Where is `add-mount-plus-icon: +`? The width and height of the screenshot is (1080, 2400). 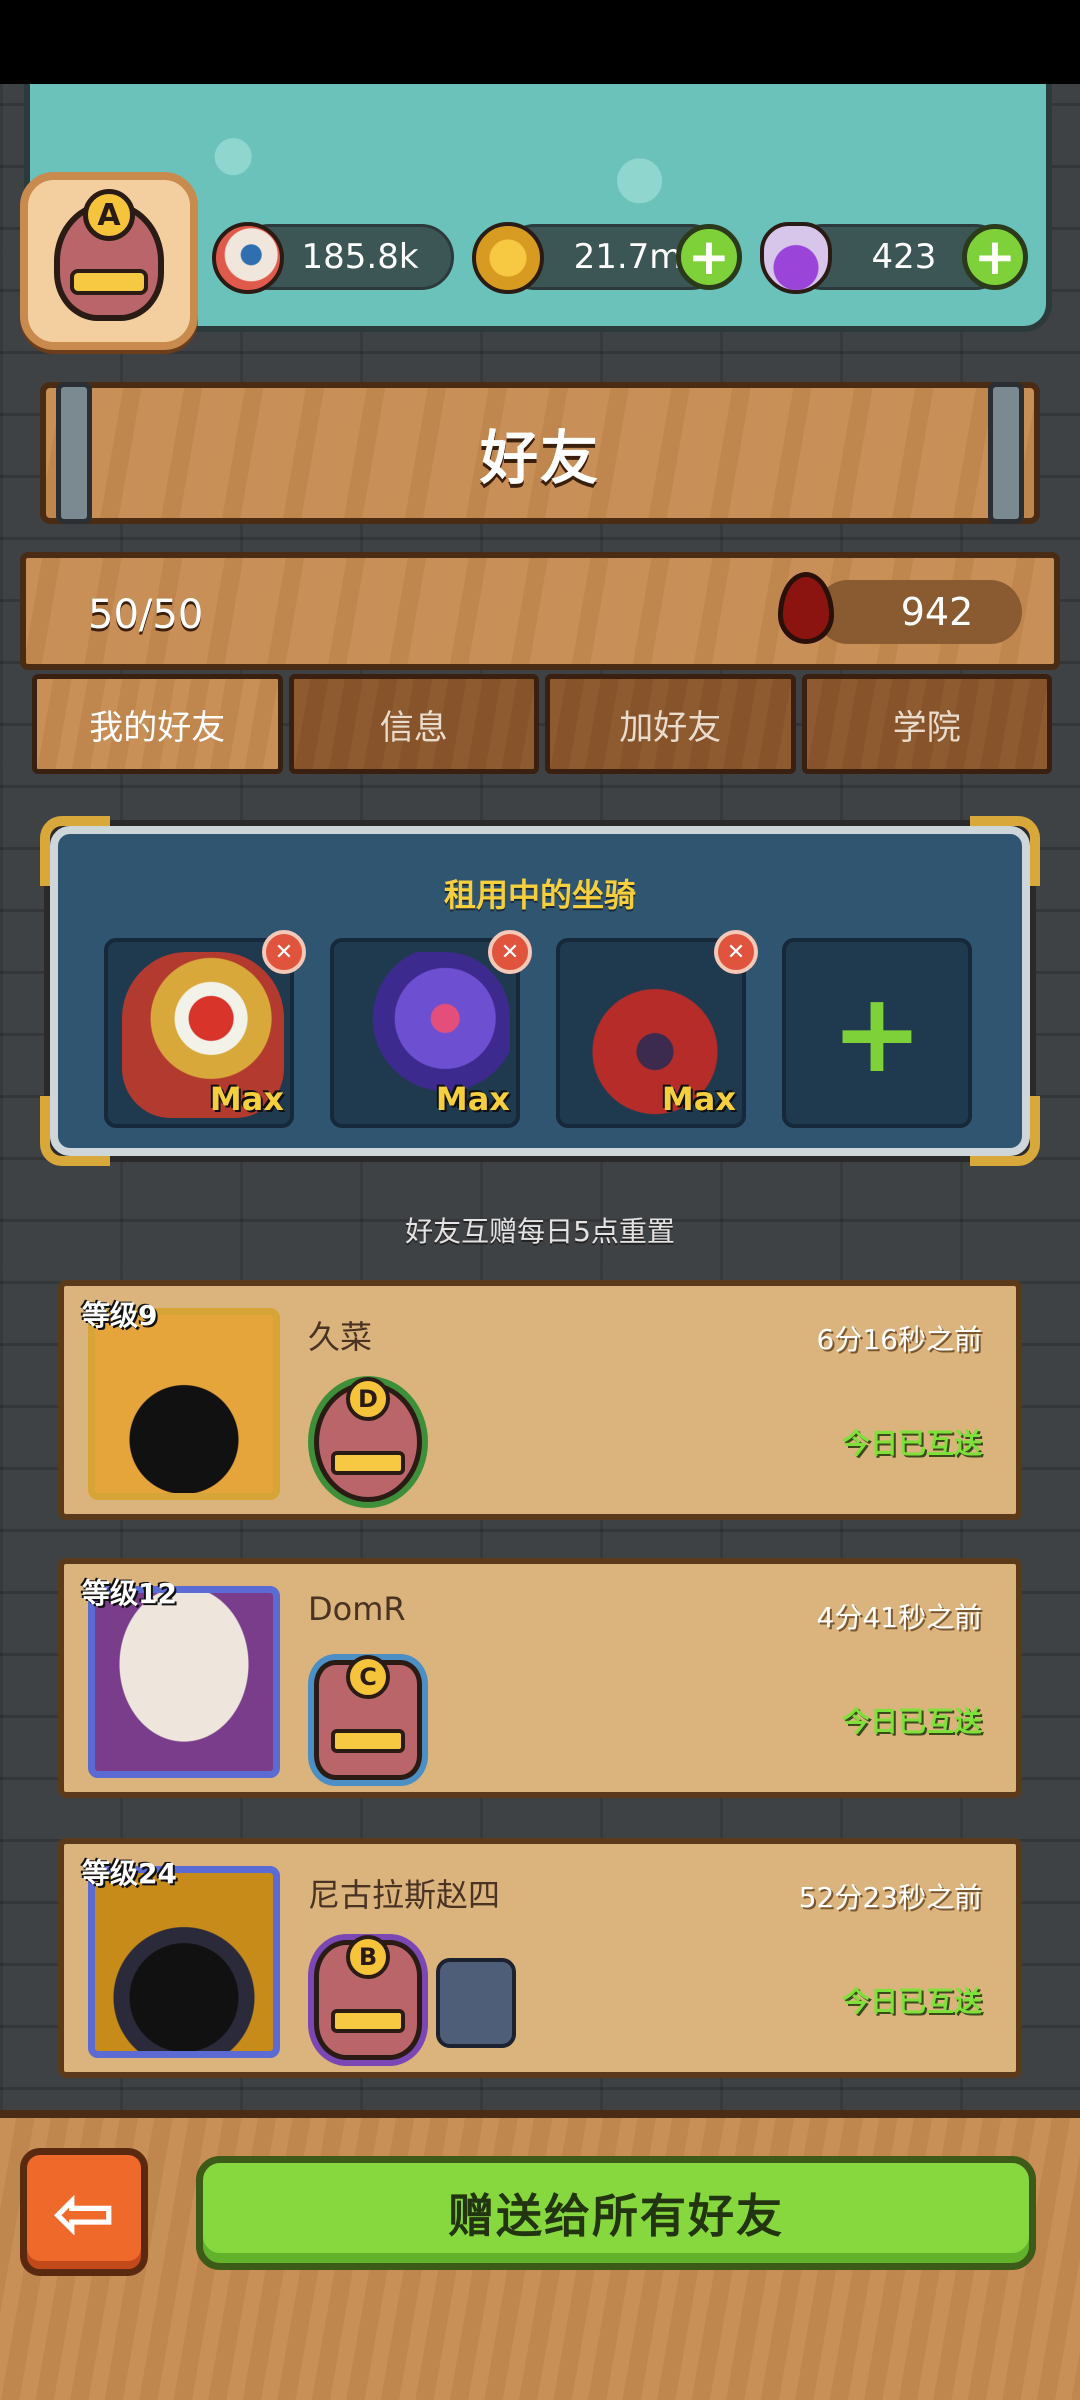 add-mount-plus-icon: + is located at coordinates (877, 1033).